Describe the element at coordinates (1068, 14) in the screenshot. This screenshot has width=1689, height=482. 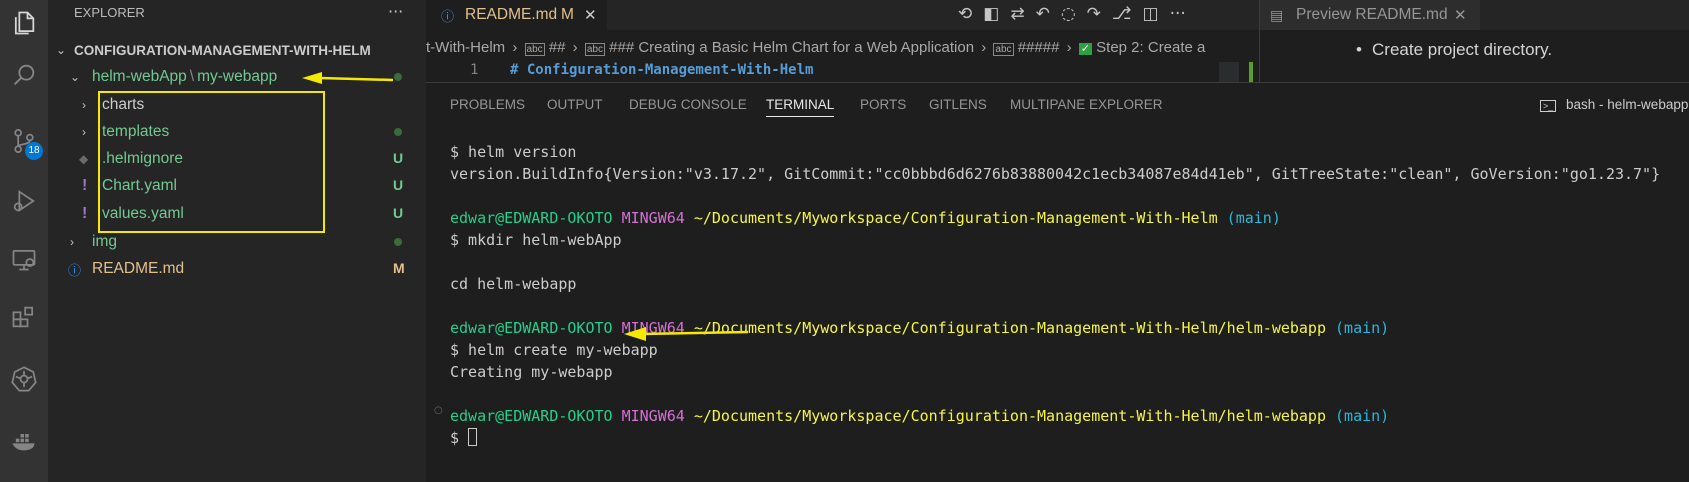
I see `revision-icon: ◌` at that location.